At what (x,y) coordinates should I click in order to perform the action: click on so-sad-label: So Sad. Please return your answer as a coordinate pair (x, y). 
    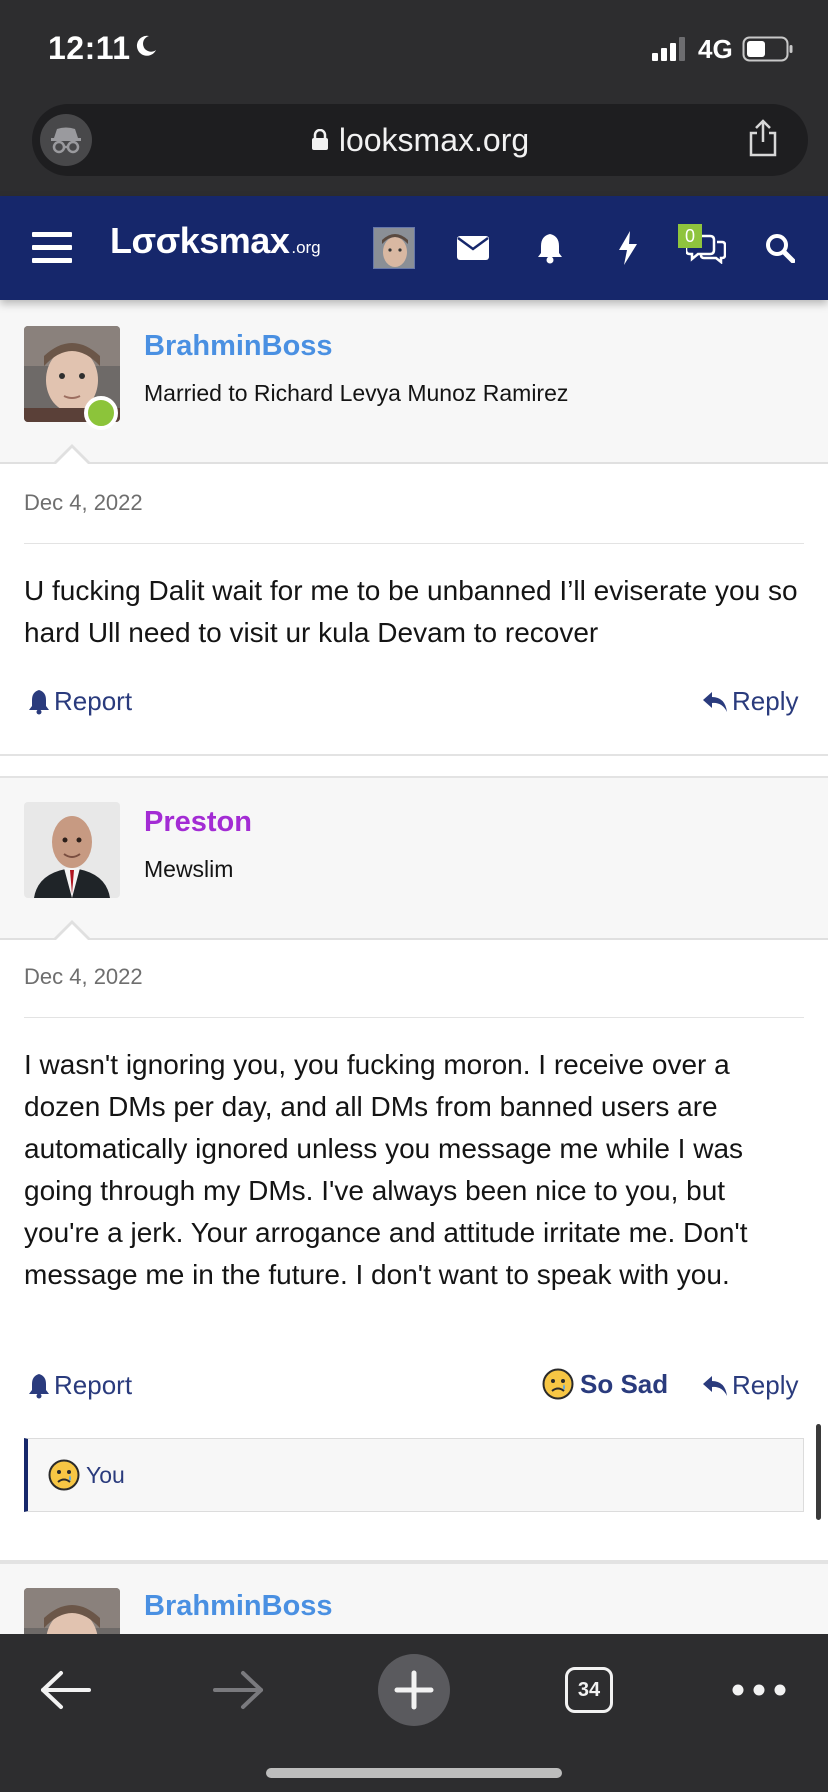
    Looking at the image, I should click on (624, 1383).